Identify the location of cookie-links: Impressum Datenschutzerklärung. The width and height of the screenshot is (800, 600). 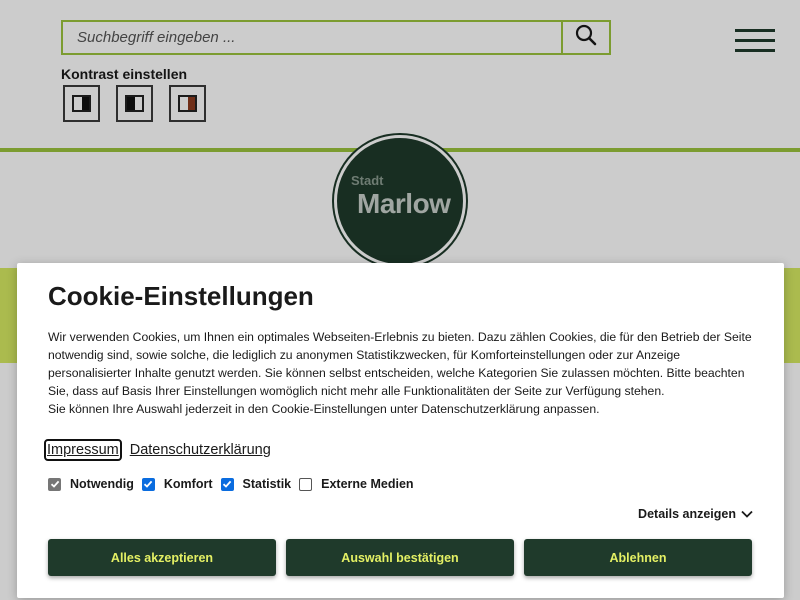
(158, 450).